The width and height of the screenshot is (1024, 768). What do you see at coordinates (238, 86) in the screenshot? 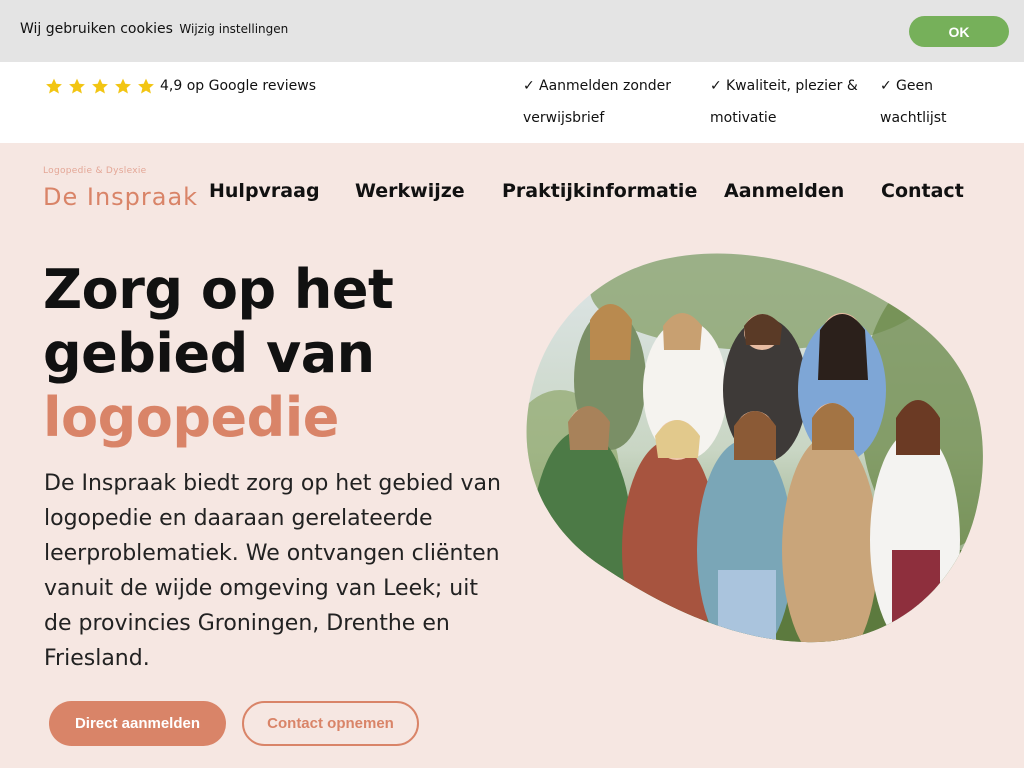
I see `google-rating-text: 4,9 op Google reviews` at bounding box center [238, 86].